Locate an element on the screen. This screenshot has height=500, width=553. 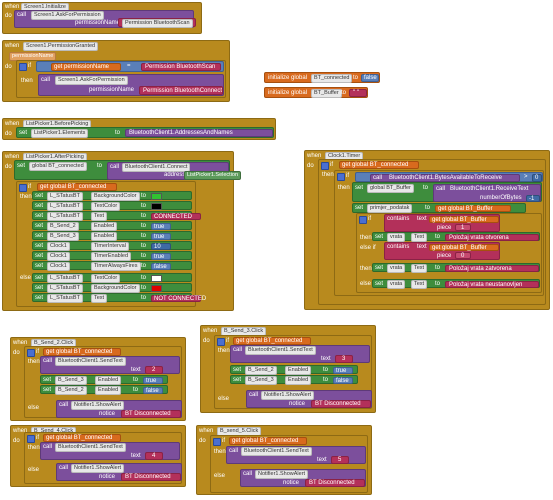
var-name: BT_connected is located at coordinates (332, 78).